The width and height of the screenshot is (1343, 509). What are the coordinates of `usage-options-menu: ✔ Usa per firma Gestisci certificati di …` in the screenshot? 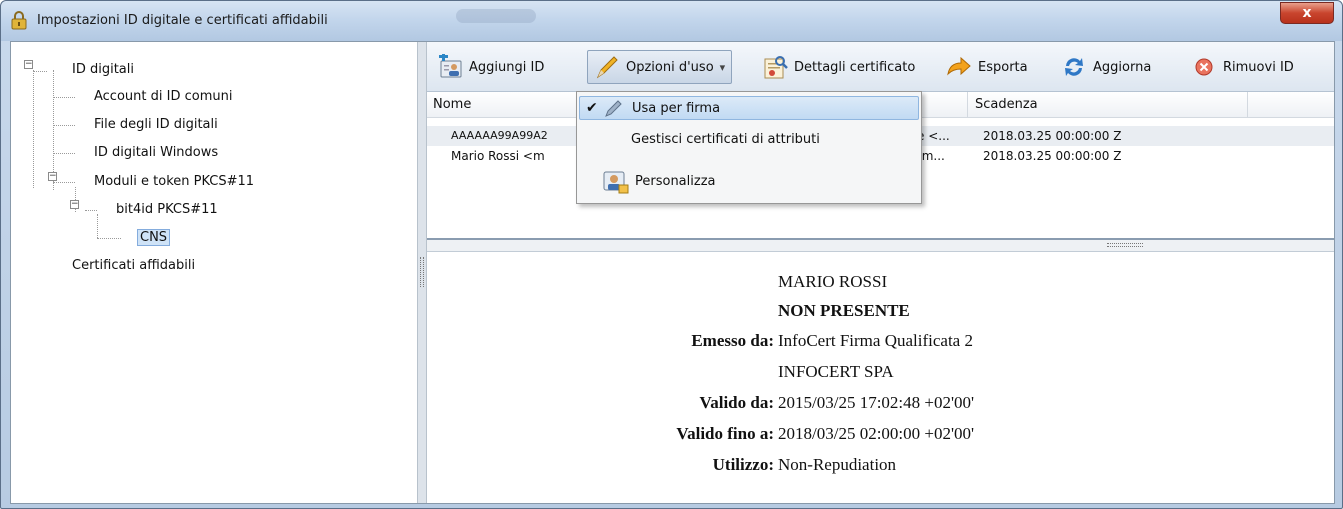 It's located at (749, 147).